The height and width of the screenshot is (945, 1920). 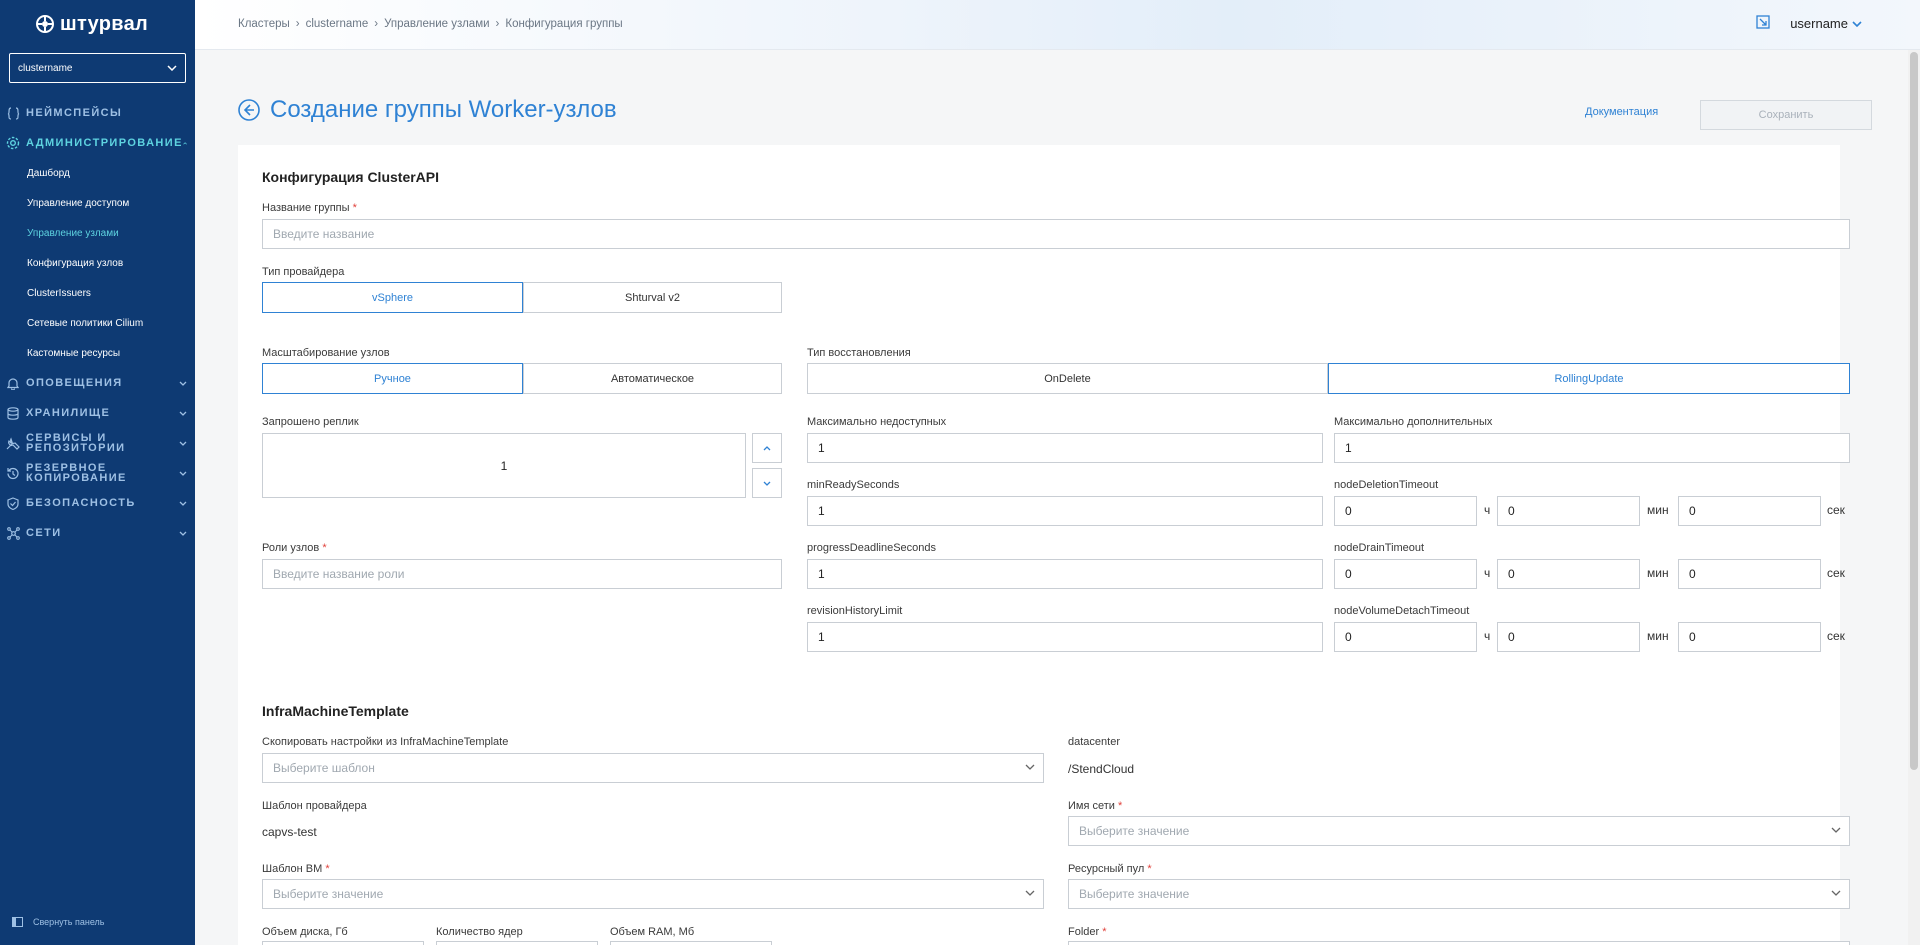 What do you see at coordinates (97, 203) in the screenshot?
I see `nav-item-access: Управление доступом` at bounding box center [97, 203].